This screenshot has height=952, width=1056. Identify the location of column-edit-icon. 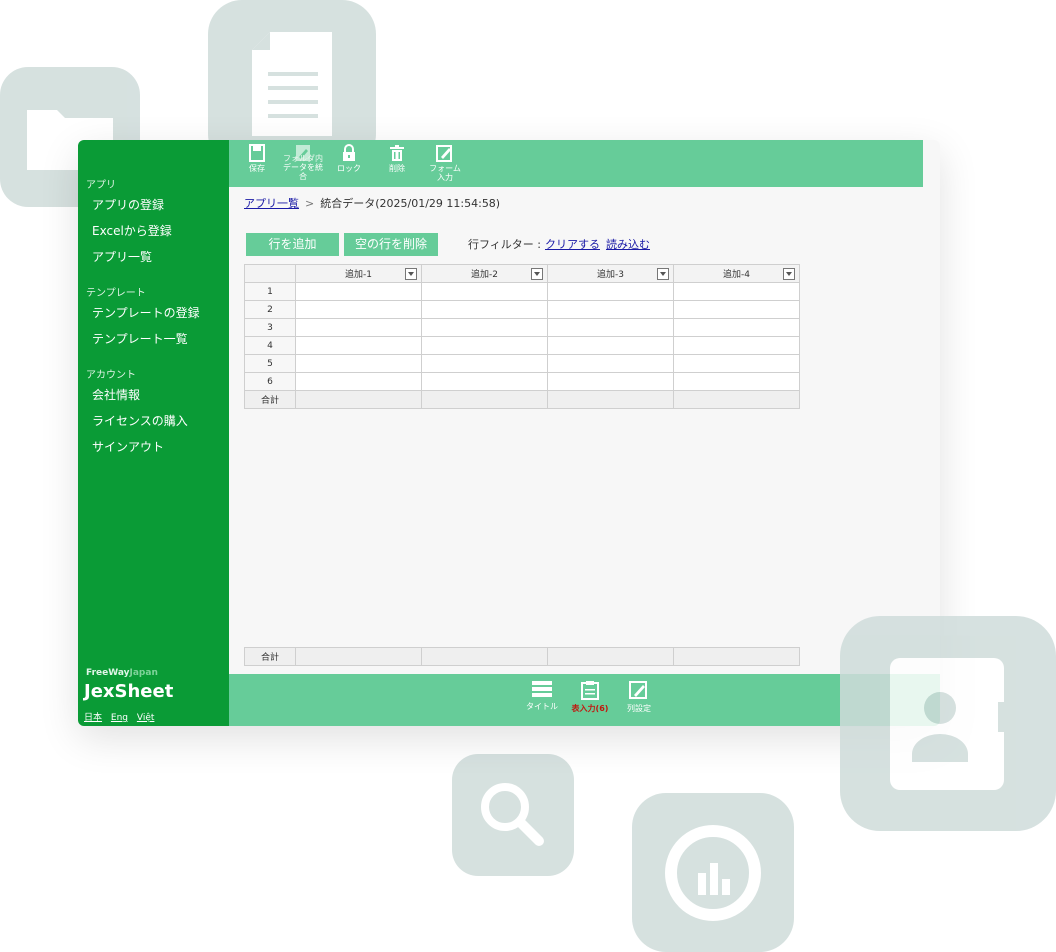
(638, 690).